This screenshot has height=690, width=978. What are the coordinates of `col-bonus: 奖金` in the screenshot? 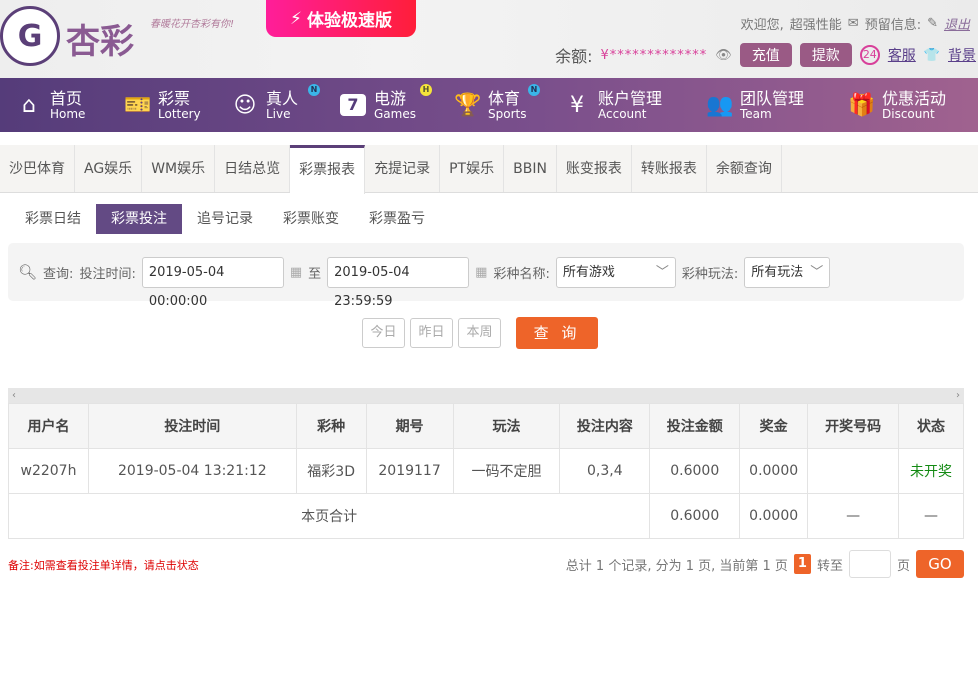 It's located at (774, 426).